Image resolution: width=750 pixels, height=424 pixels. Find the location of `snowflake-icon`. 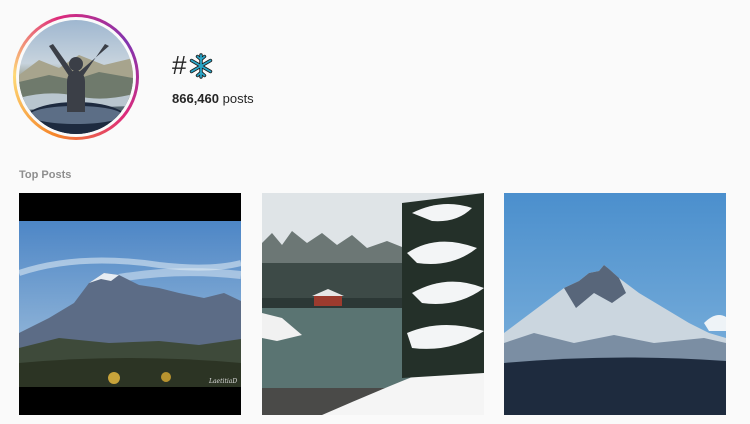

snowflake-icon is located at coordinates (201, 65).